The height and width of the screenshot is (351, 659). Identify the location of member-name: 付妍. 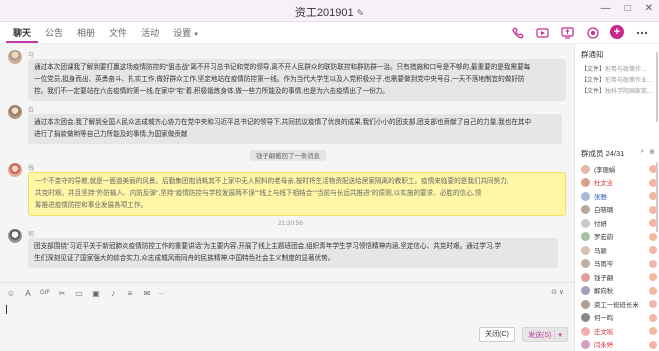
(600, 224).